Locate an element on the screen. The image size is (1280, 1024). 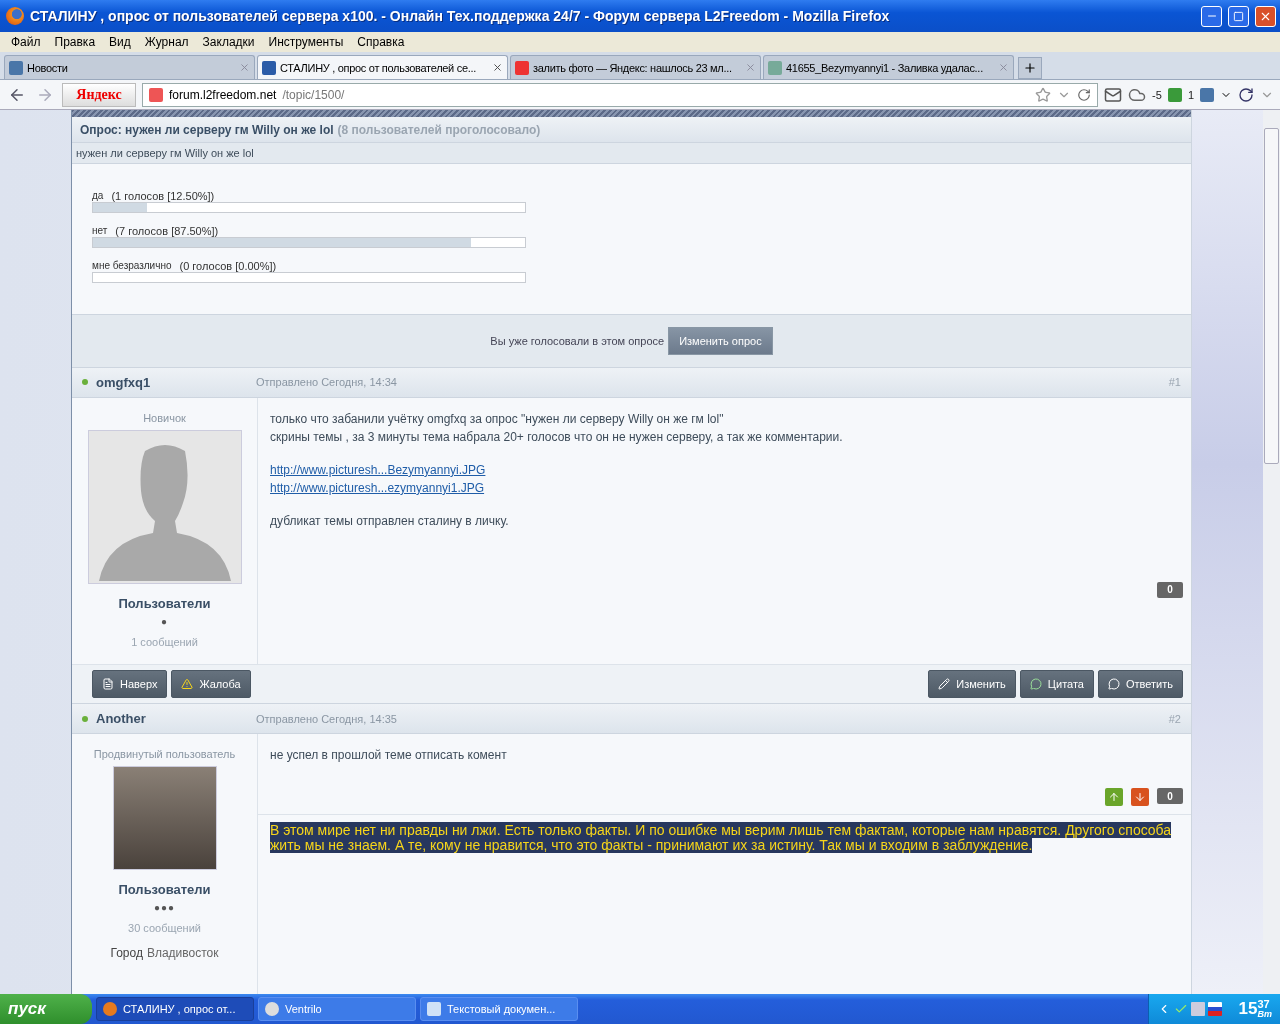
menu-item: Вид is located at coordinates (120, 42).